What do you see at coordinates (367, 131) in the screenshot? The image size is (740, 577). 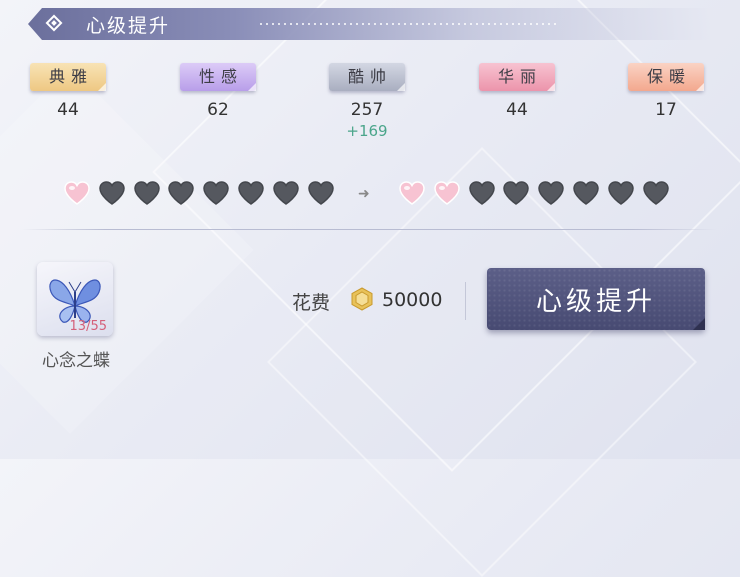 I see `stat-bonus: +169` at bounding box center [367, 131].